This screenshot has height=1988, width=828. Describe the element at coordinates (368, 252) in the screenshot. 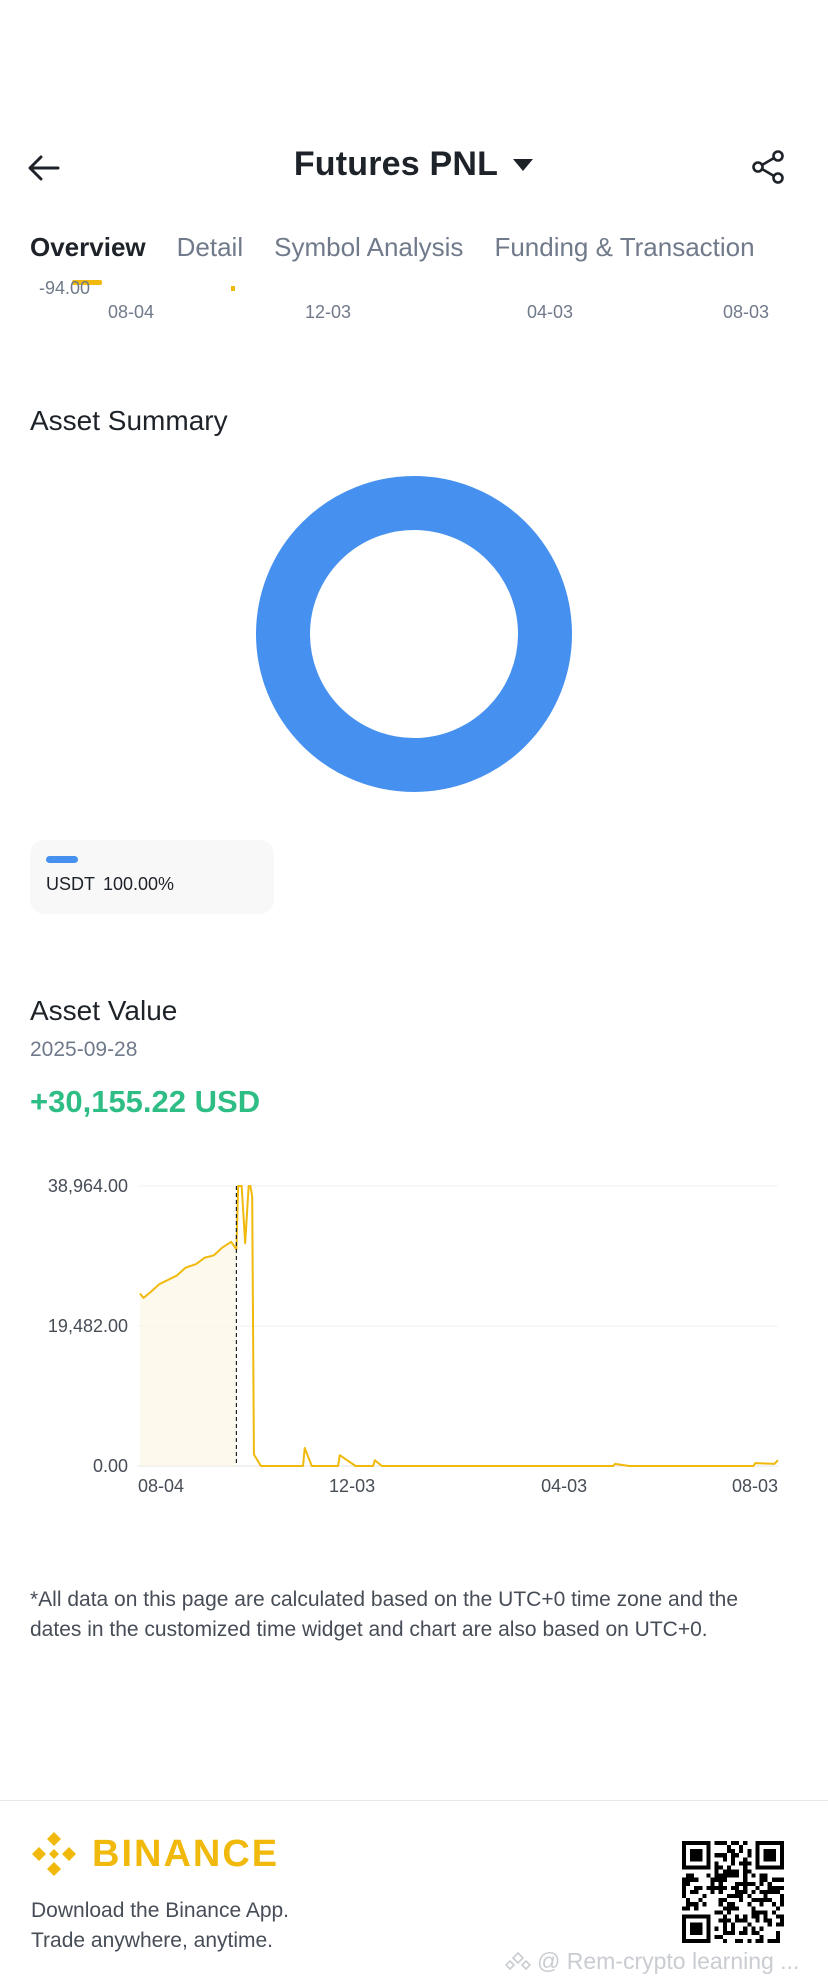

I see `tab-symbol-analysis: Symbol Analysis` at that location.